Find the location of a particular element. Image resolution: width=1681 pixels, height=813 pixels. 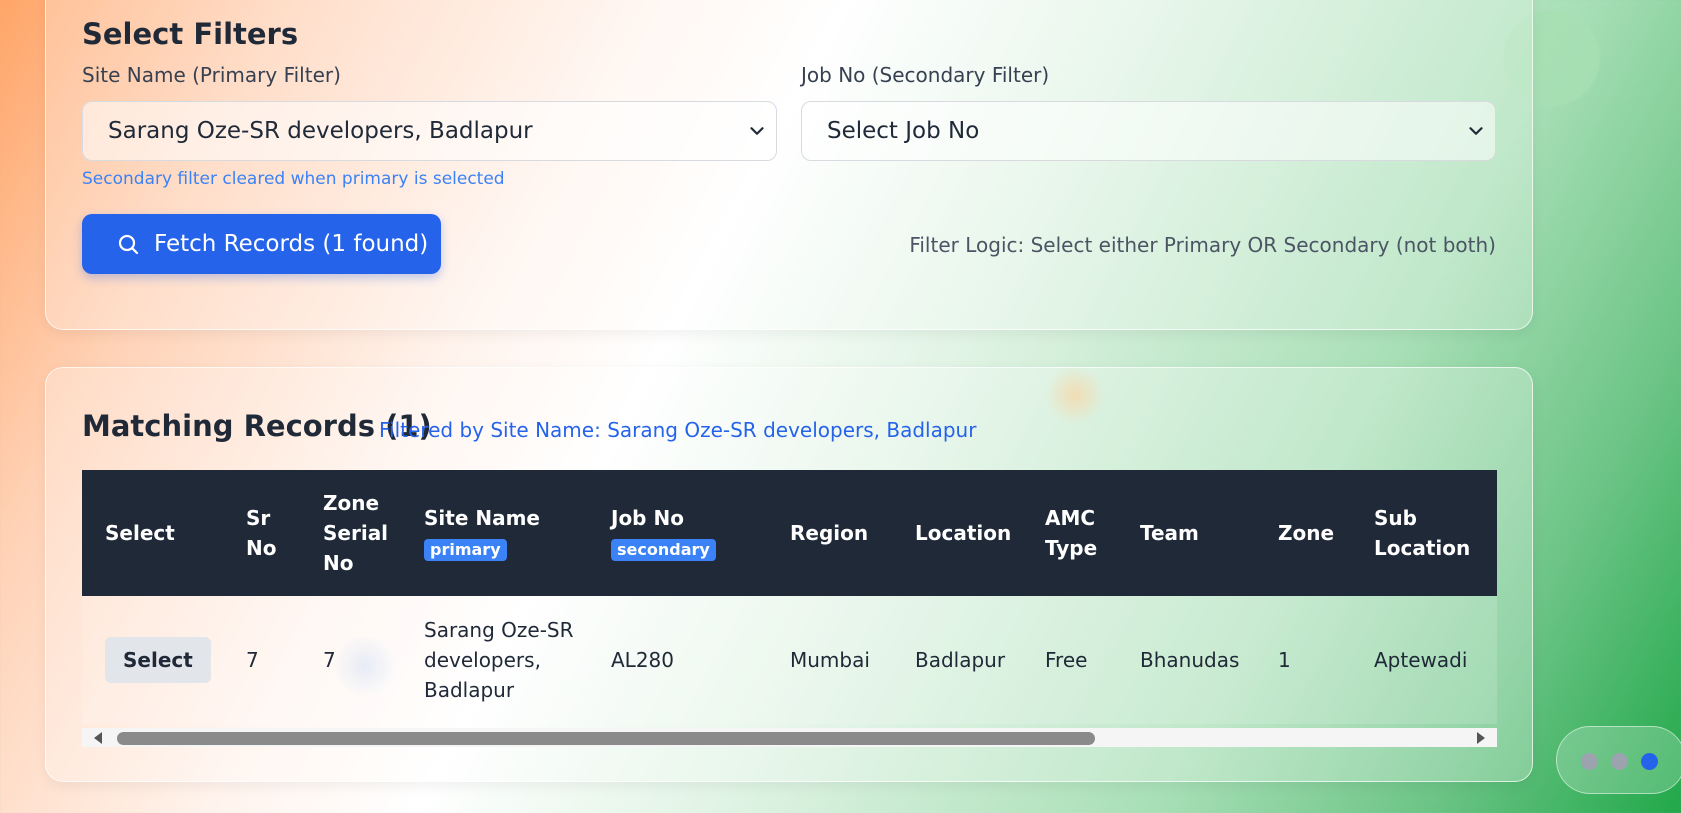

scroll-left-arrow-icon is located at coordinates (98, 738).